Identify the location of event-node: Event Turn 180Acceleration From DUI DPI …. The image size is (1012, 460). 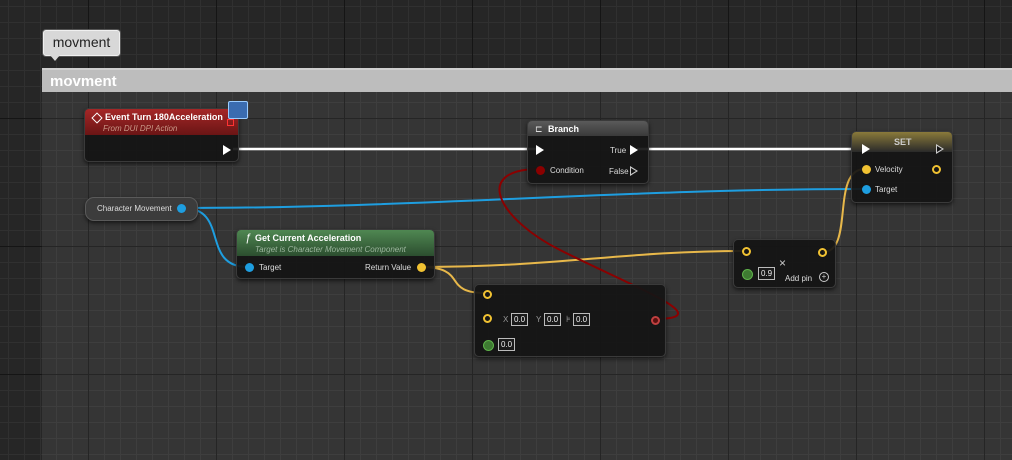
(161, 135).